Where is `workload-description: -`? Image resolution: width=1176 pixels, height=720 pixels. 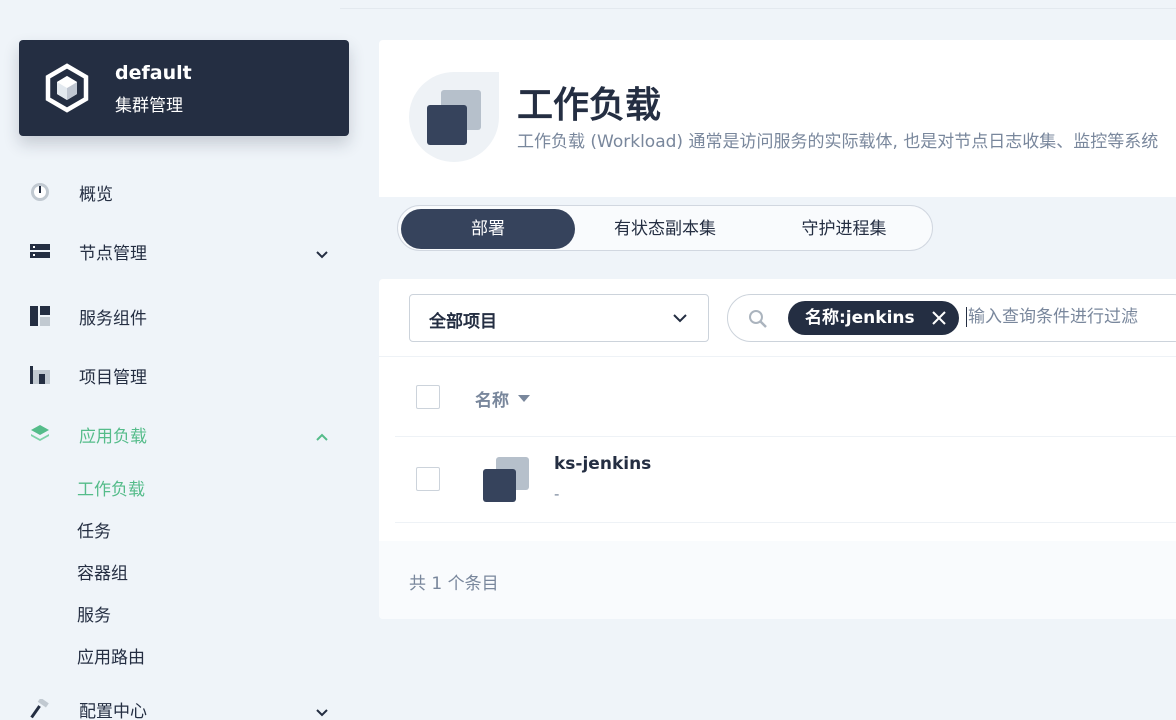 workload-description: - is located at coordinates (557, 494).